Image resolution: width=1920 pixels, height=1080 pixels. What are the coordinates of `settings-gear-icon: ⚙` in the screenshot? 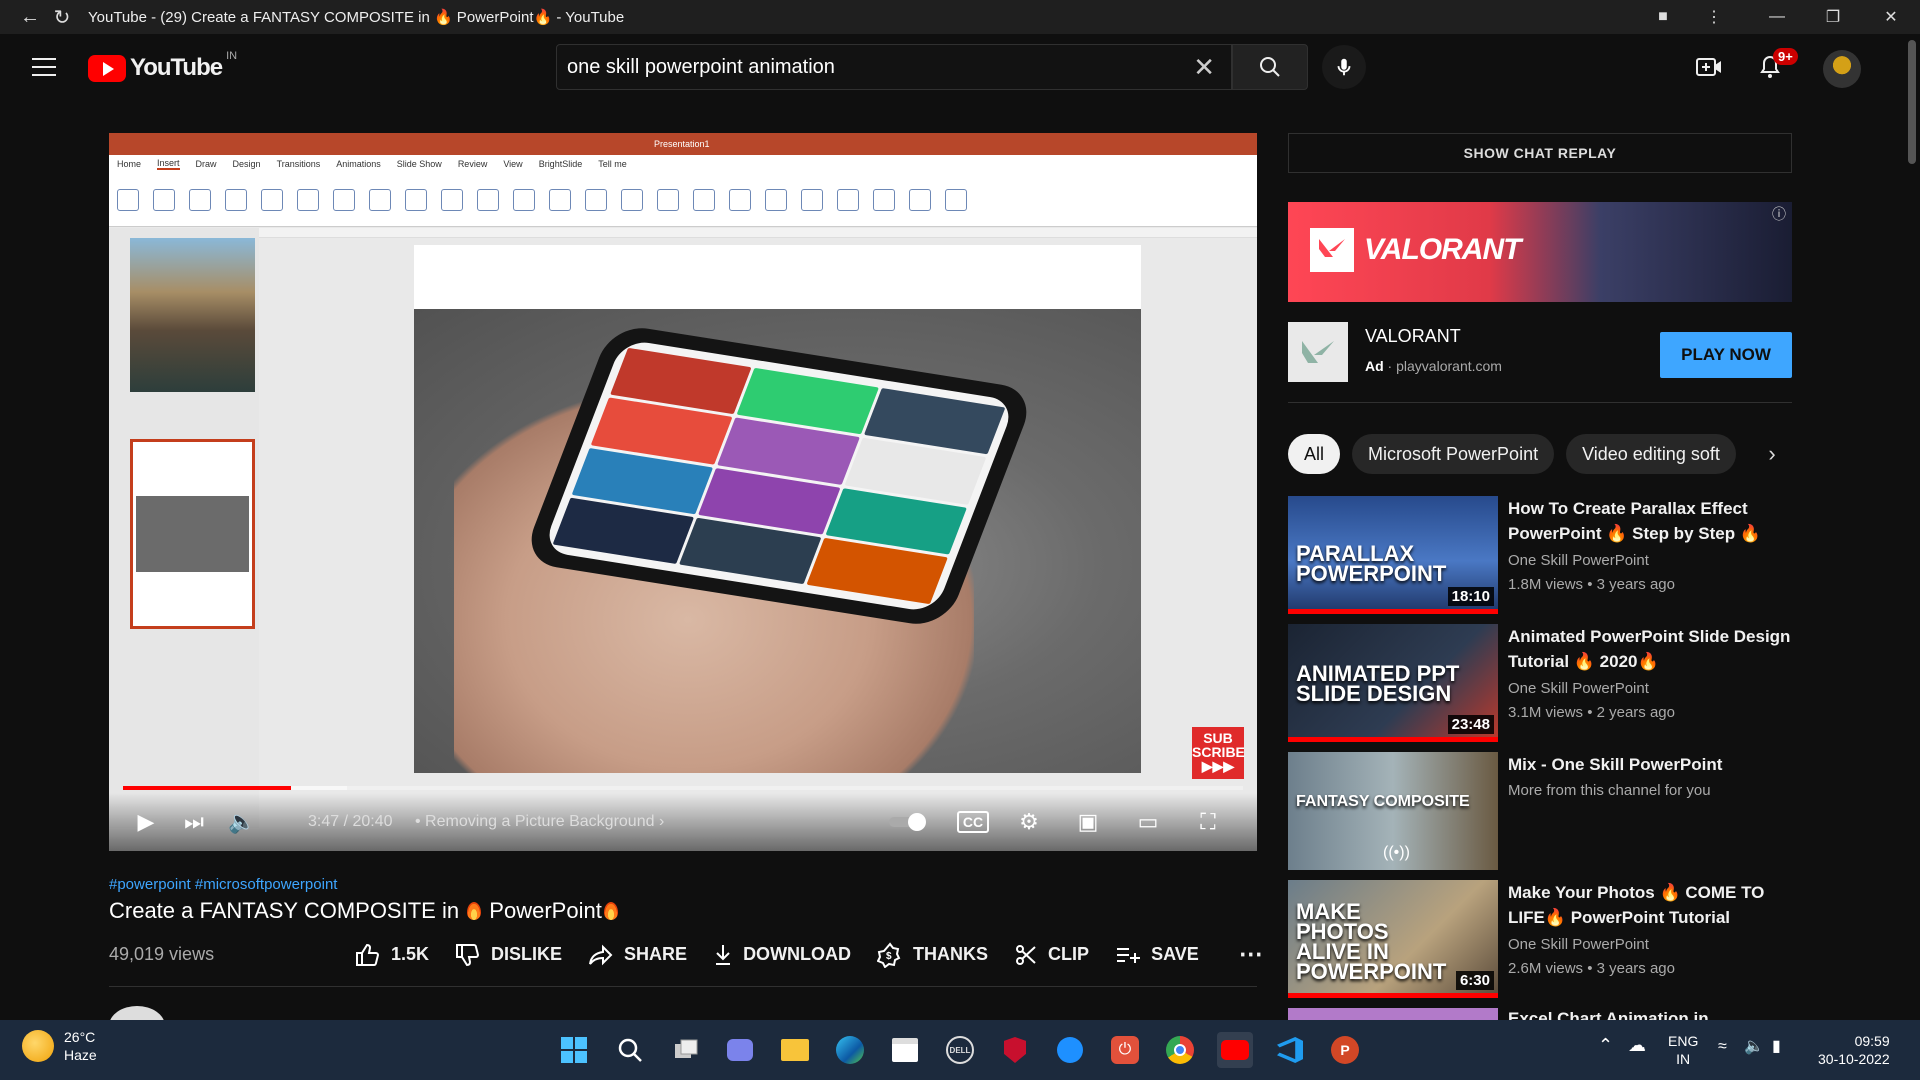 It's located at (1029, 822).